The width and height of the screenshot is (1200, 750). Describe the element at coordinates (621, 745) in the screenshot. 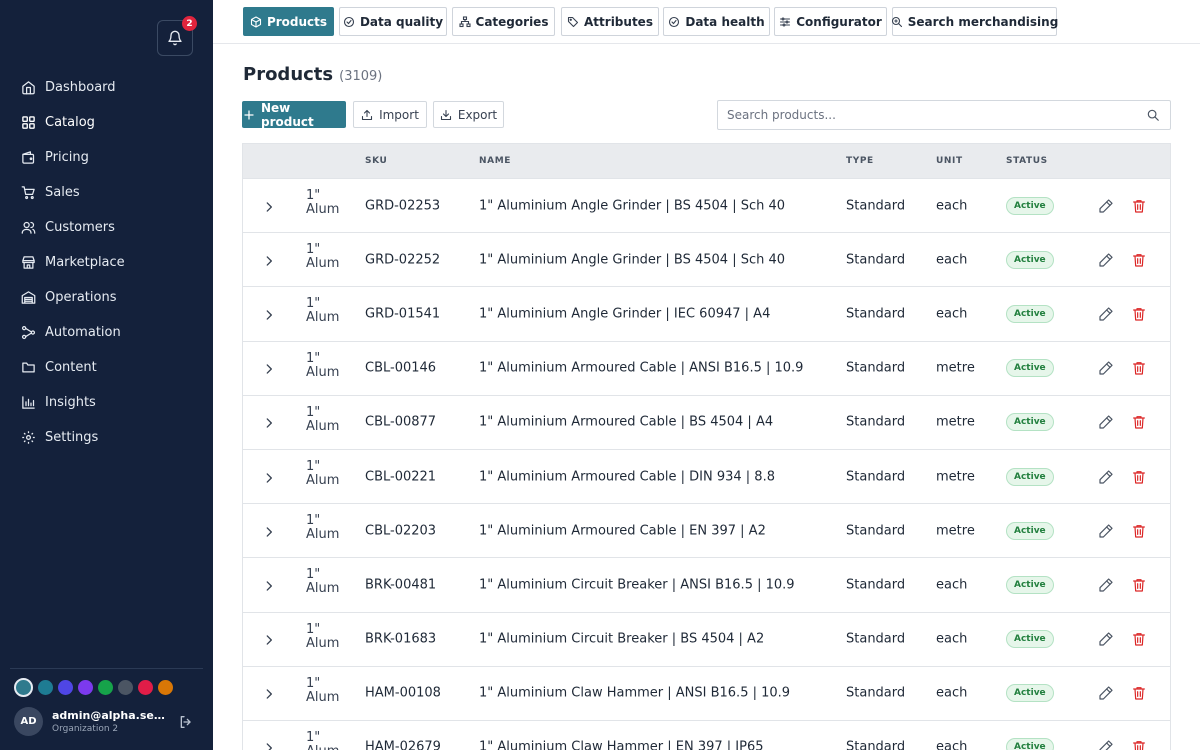

I see `name-cell: 1" Aluminium Claw Hammer | EN 397 | IP65` at that location.